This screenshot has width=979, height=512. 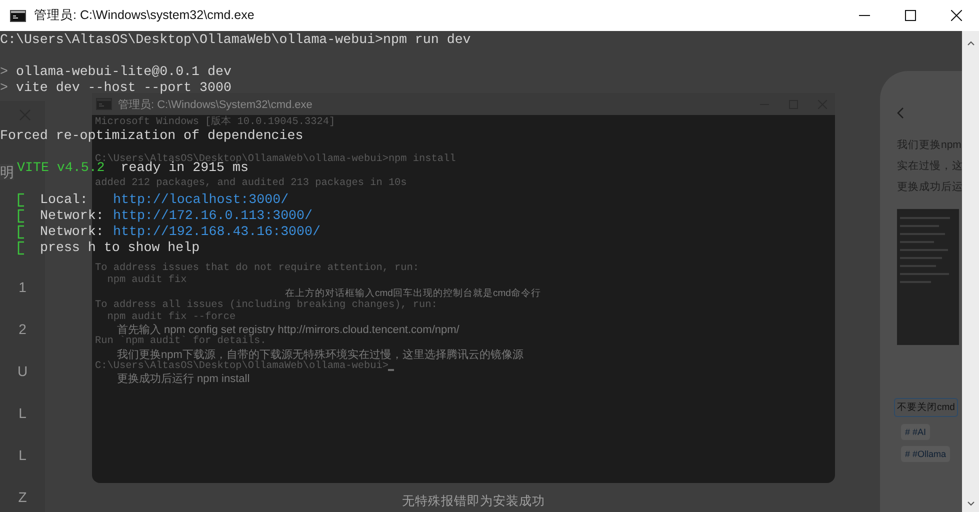 What do you see at coordinates (251, 184) in the screenshot?
I see `terminal-line: added 212 packages, and audited 213 packages in 10s` at bounding box center [251, 184].